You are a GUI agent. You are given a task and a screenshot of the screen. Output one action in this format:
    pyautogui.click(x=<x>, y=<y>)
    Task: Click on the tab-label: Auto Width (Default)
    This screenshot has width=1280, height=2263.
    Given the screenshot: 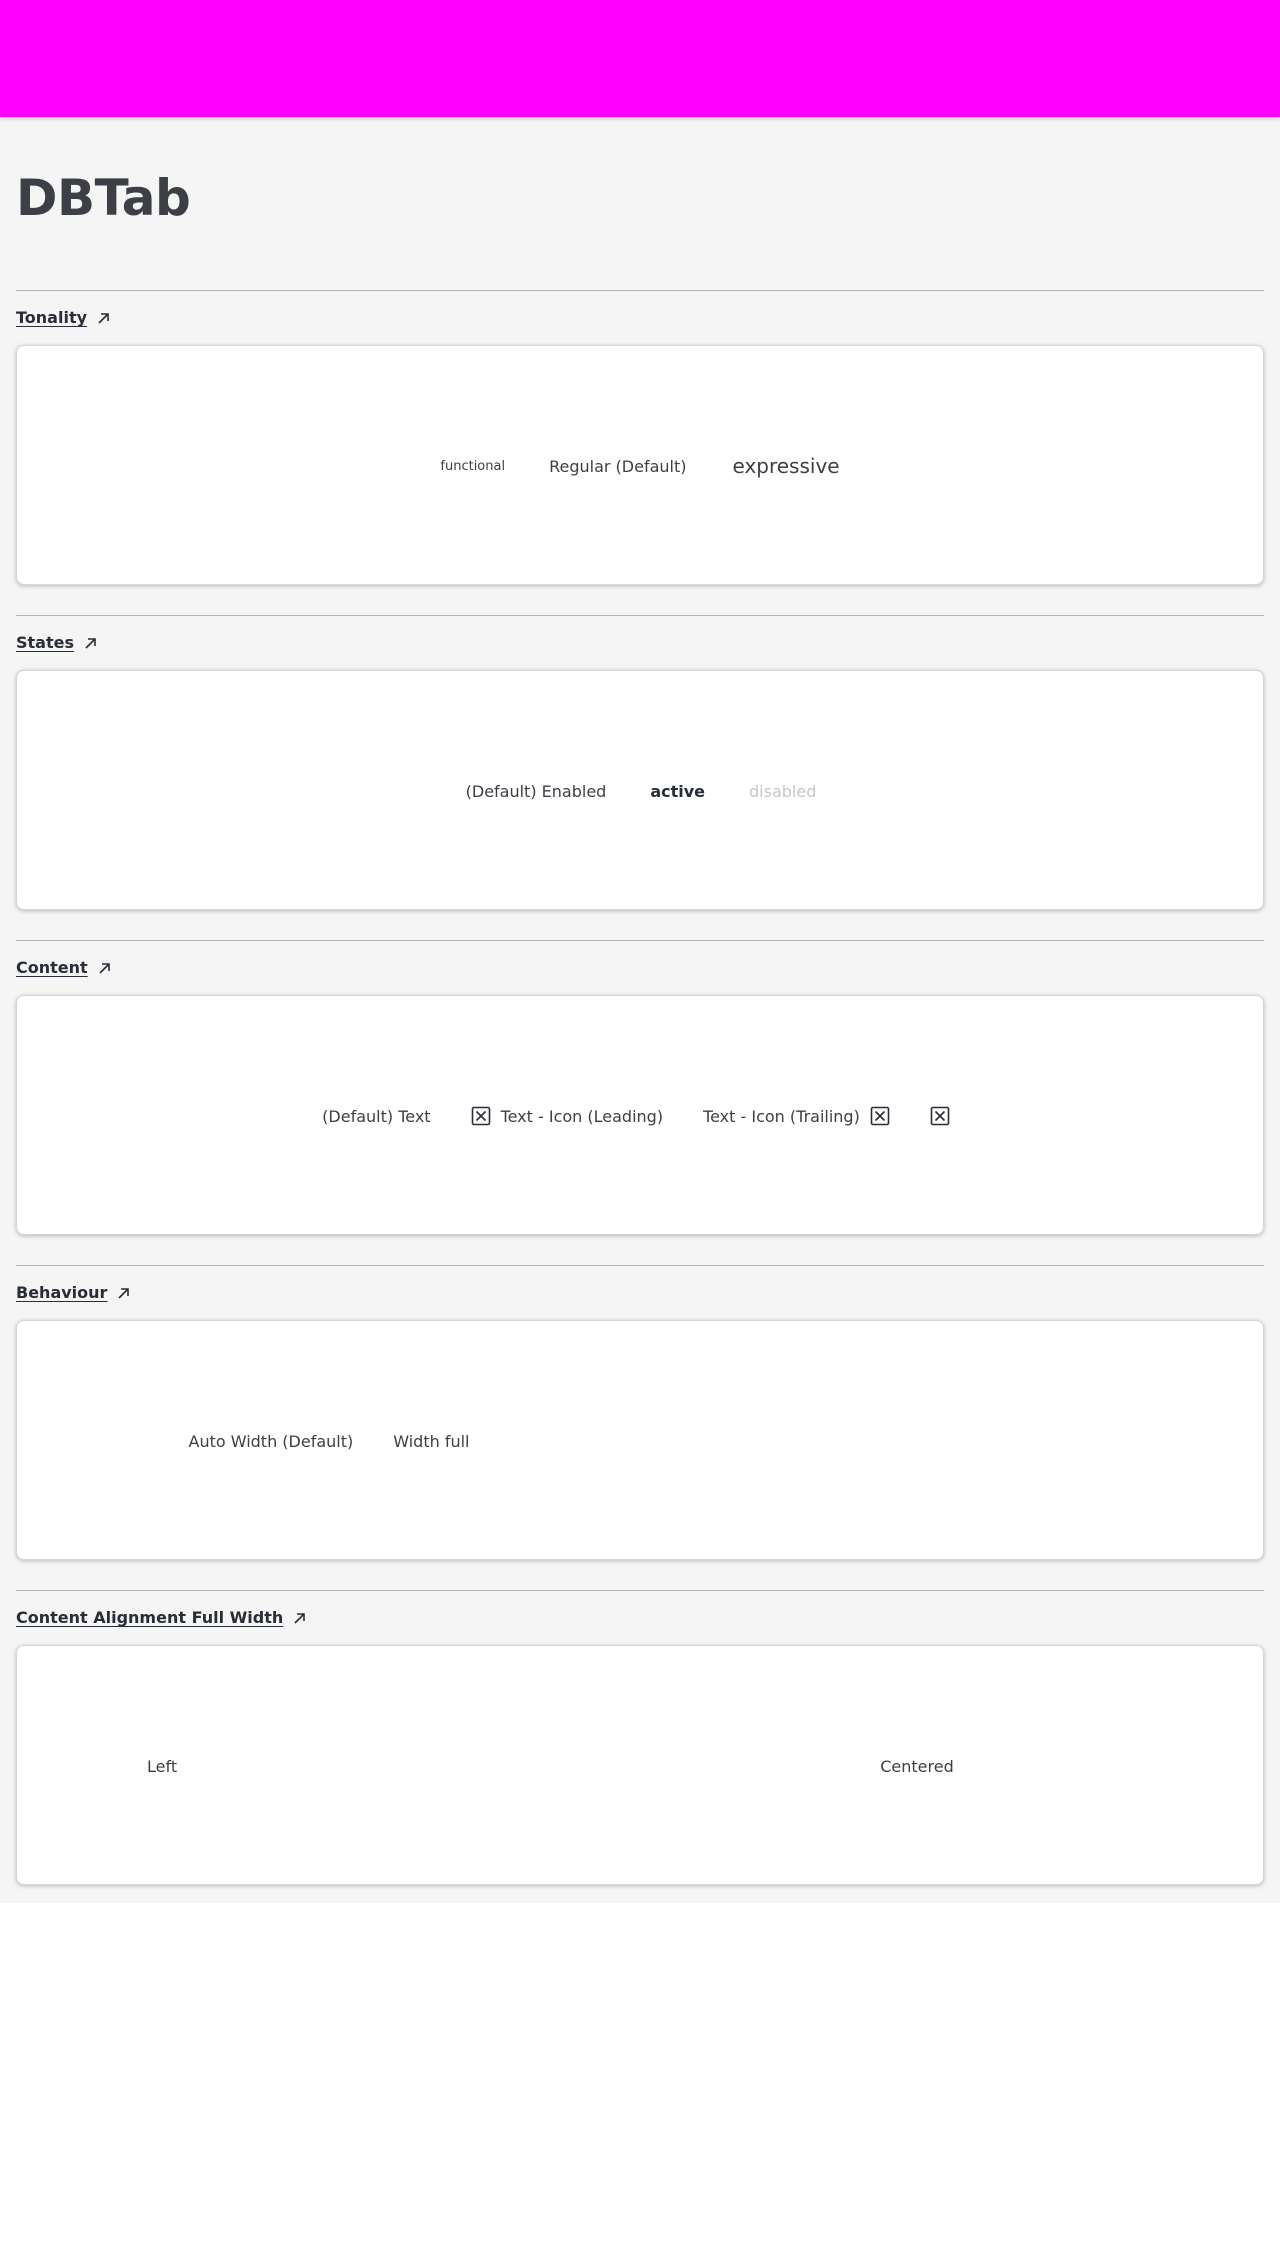 What is the action you would take?
    pyautogui.click(x=271, y=1441)
    